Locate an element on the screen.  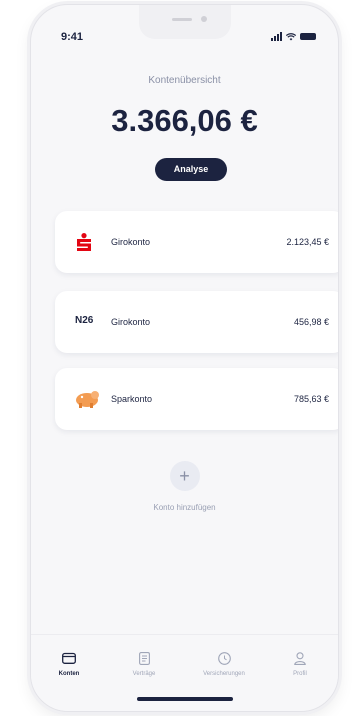
document-icon is located at coordinates (144, 658).